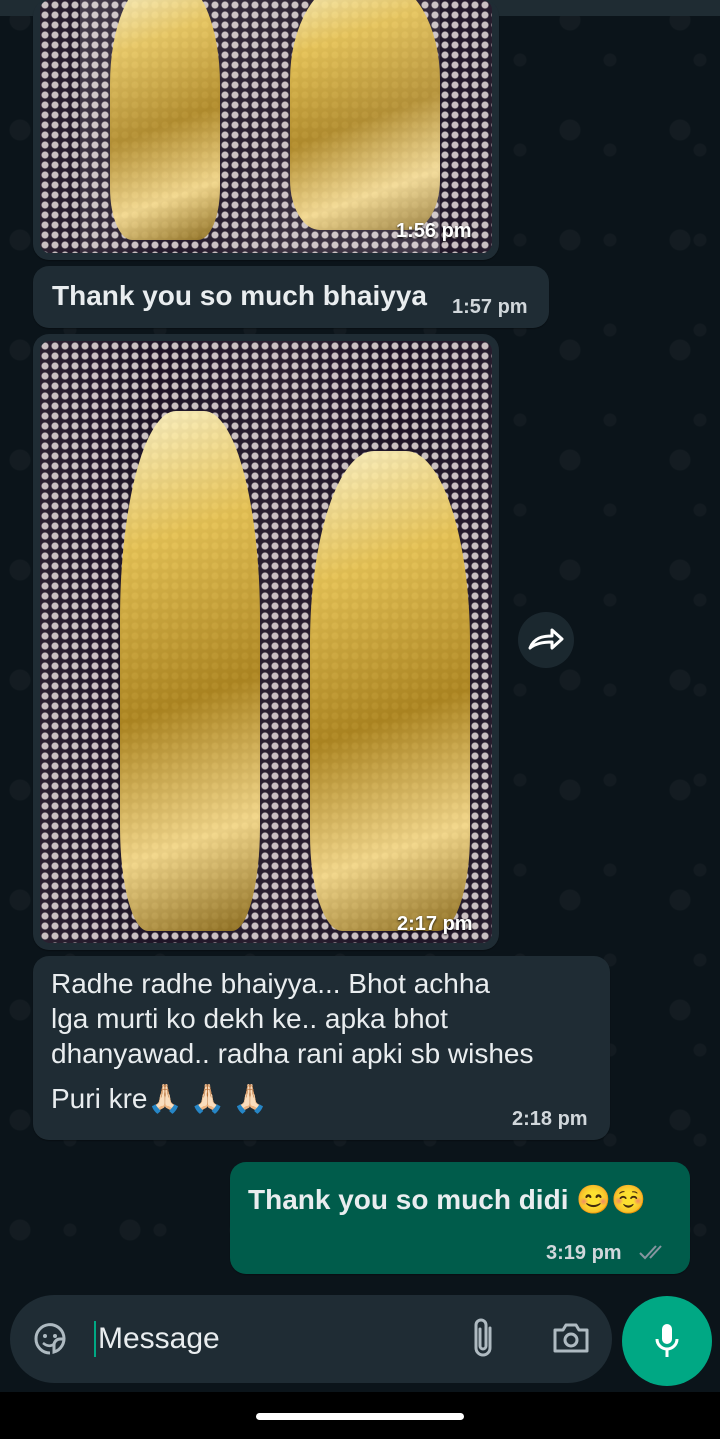 Image resolution: width=720 pixels, height=1439 pixels. What do you see at coordinates (249, 1018) in the screenshot?
I see `message-line-2: lga murti ko dekh ke.. apka bhot` at bounding box center [249, 1018].